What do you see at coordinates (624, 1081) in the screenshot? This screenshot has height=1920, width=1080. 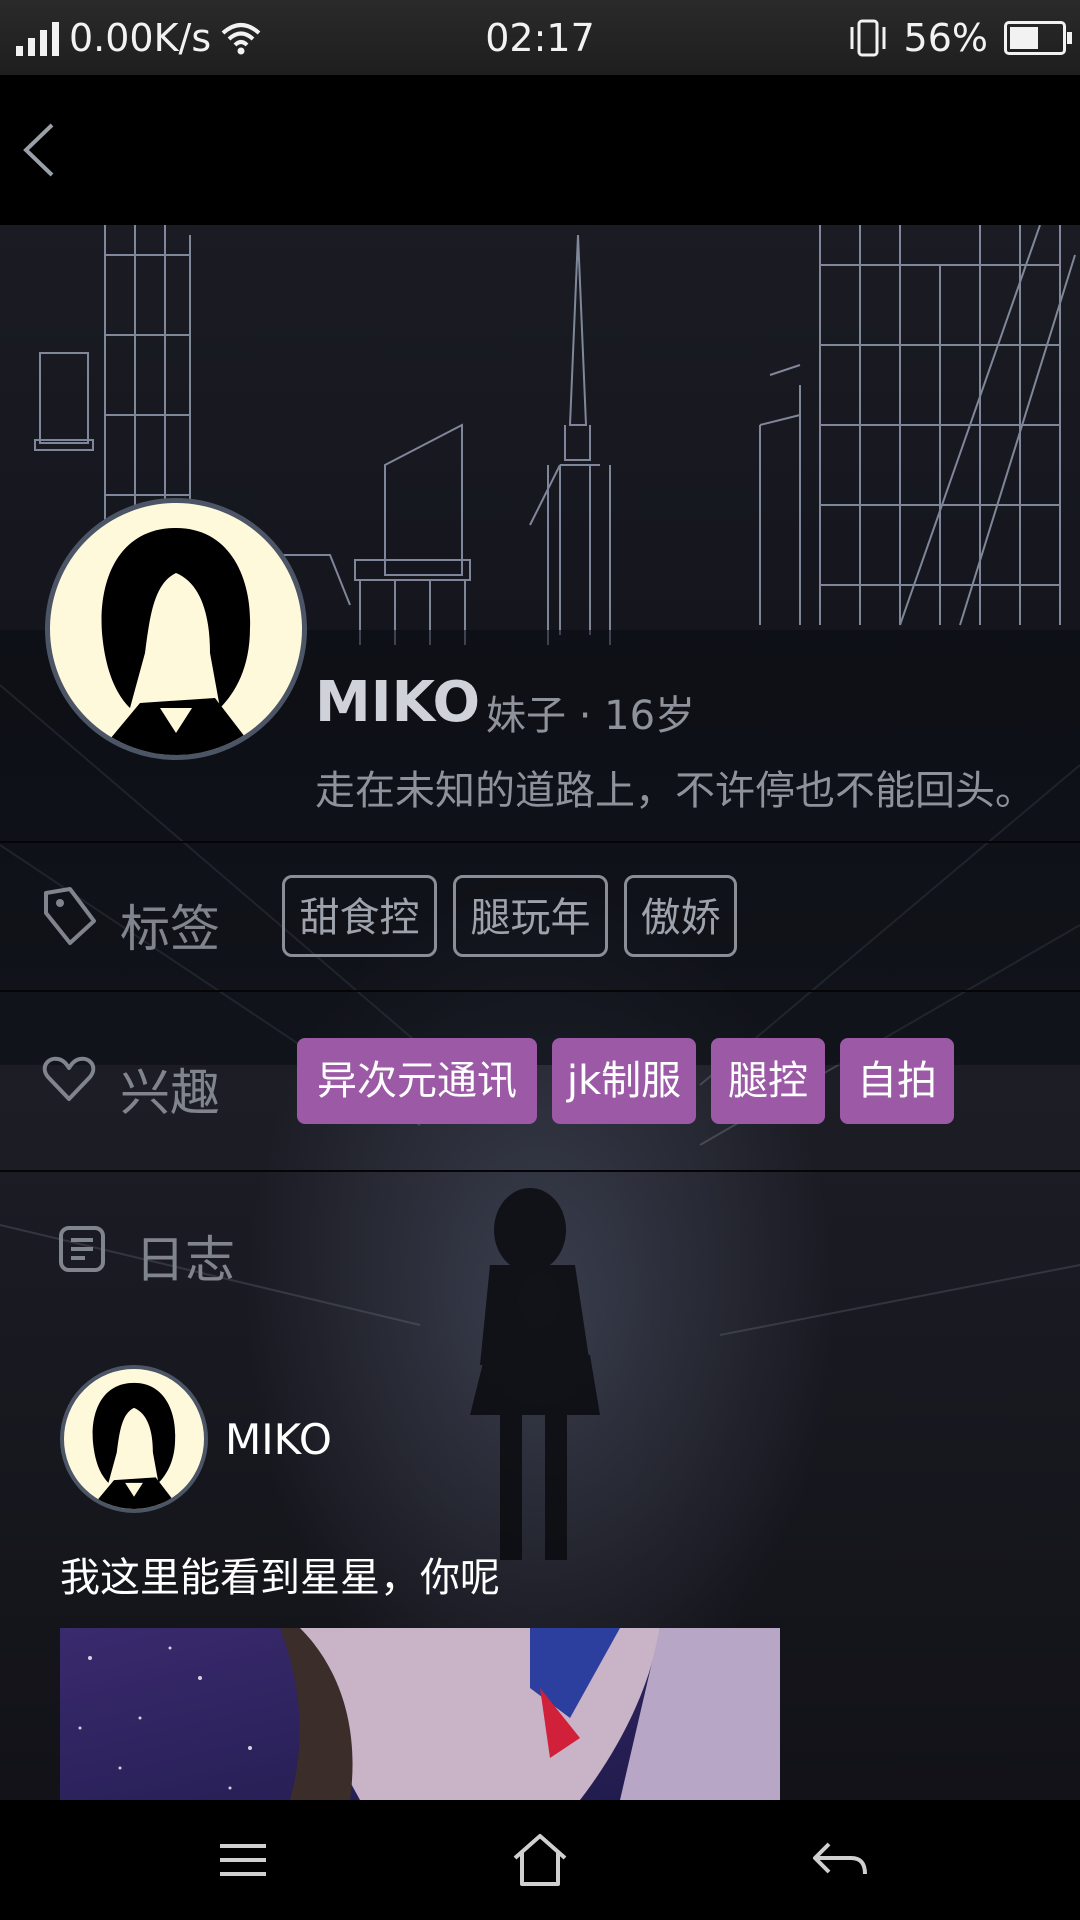 I see `interest-chip: jk制服` at bounding box center [624, 1081].